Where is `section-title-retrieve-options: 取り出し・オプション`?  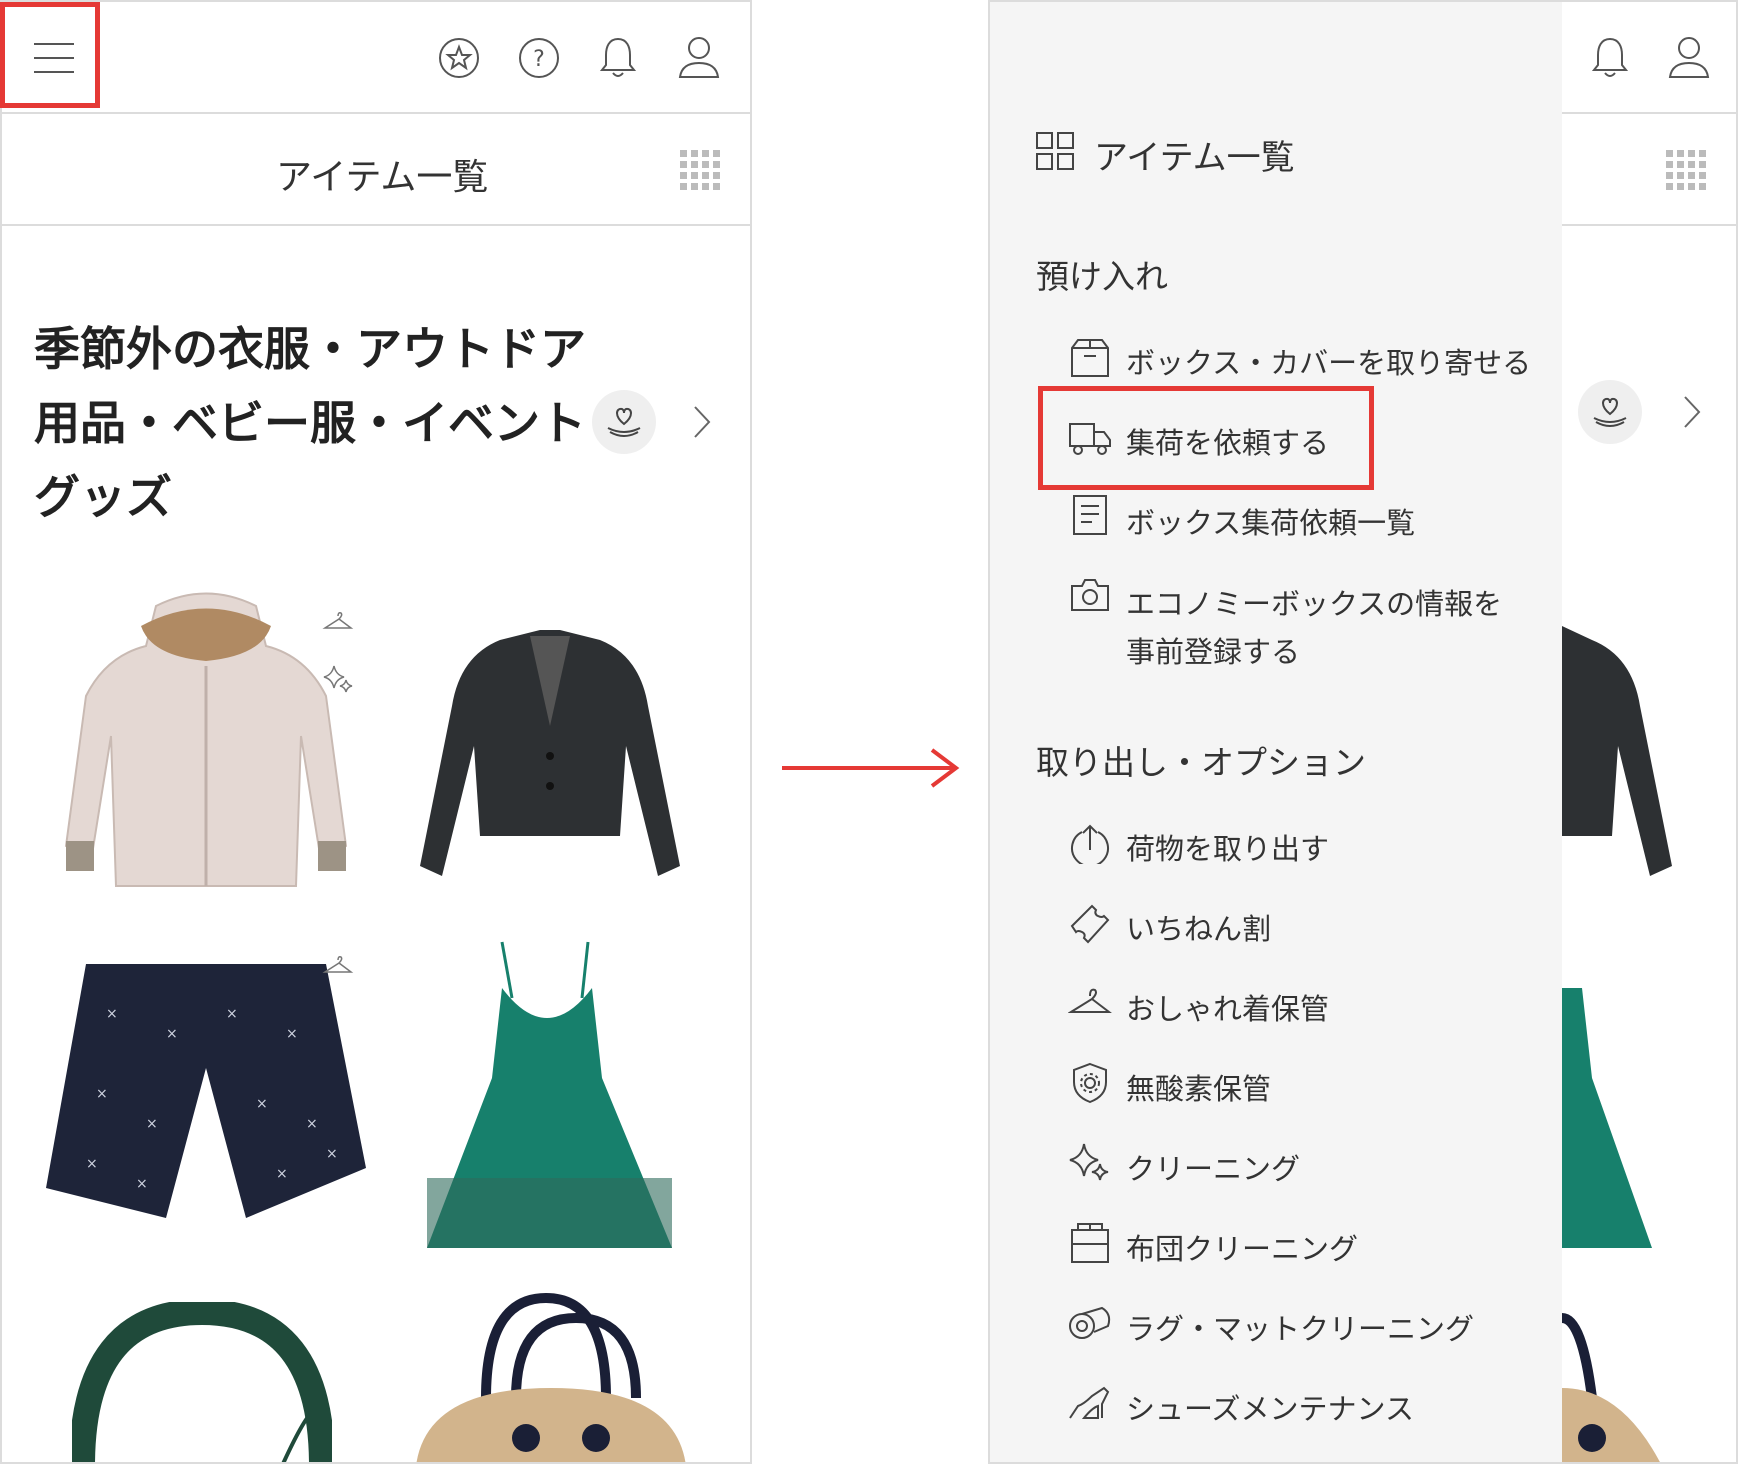 section-title-retrieve-options: 取り出し・オプション is located at coordinates (1201, 762).